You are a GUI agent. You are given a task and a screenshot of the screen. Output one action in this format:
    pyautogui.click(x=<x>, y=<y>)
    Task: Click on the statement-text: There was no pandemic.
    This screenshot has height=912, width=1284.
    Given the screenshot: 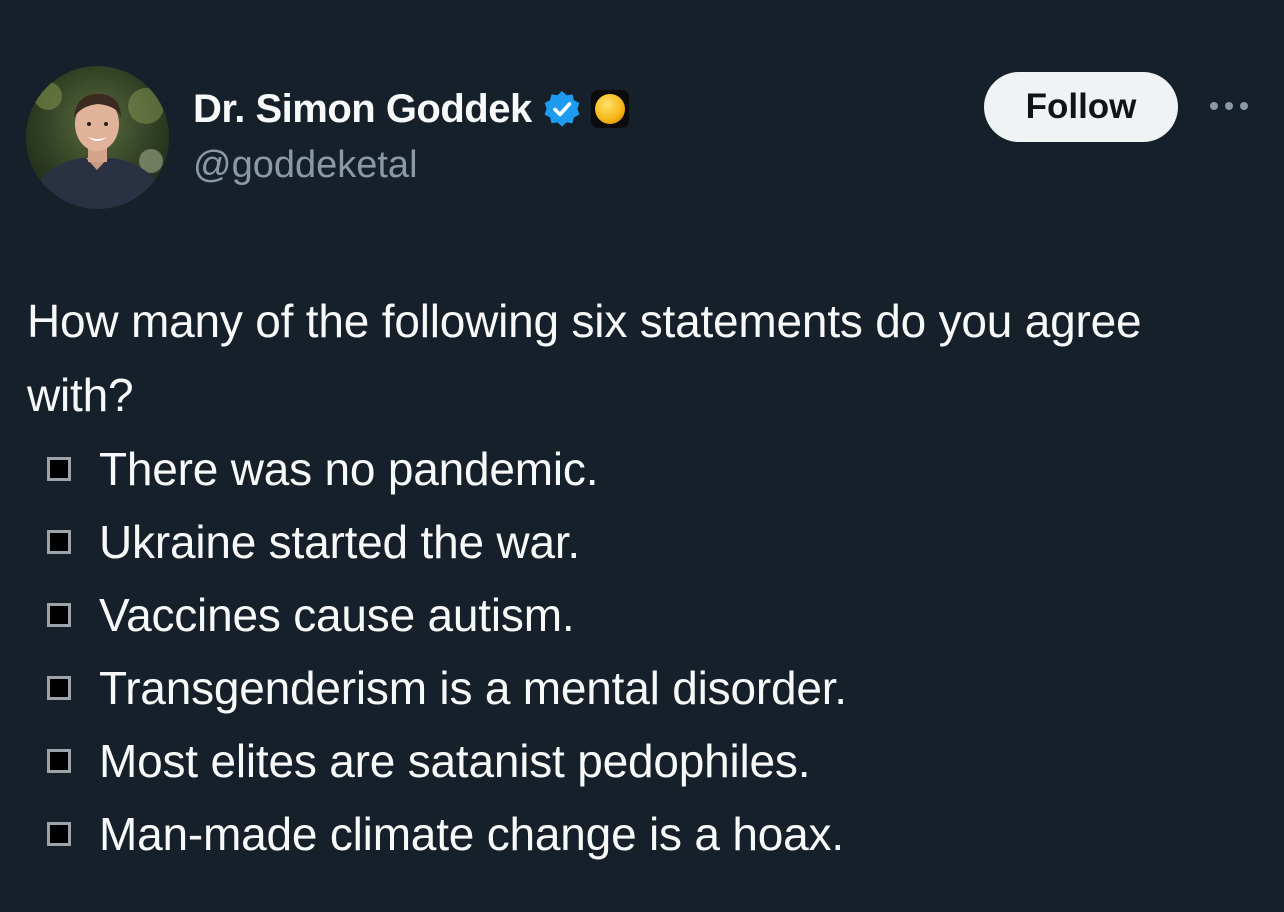 What is the action you would take?
    pyautogui.click(x=349, y=468)
    